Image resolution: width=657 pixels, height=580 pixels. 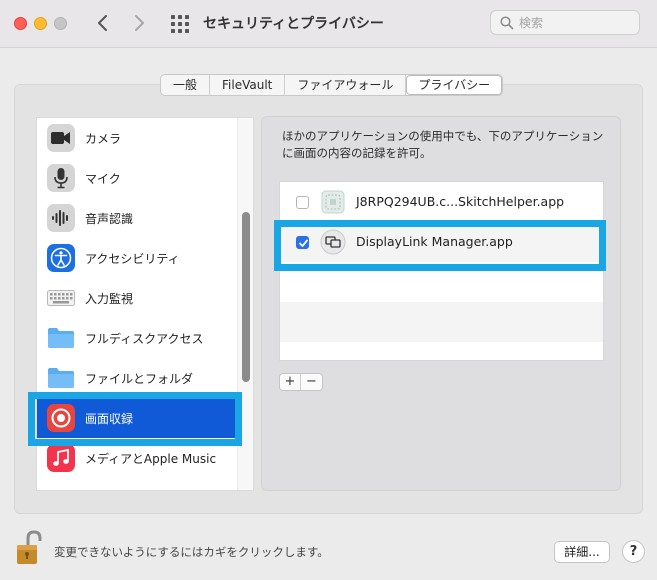 I want to click on grid-icon, so click(x=180, y=24).